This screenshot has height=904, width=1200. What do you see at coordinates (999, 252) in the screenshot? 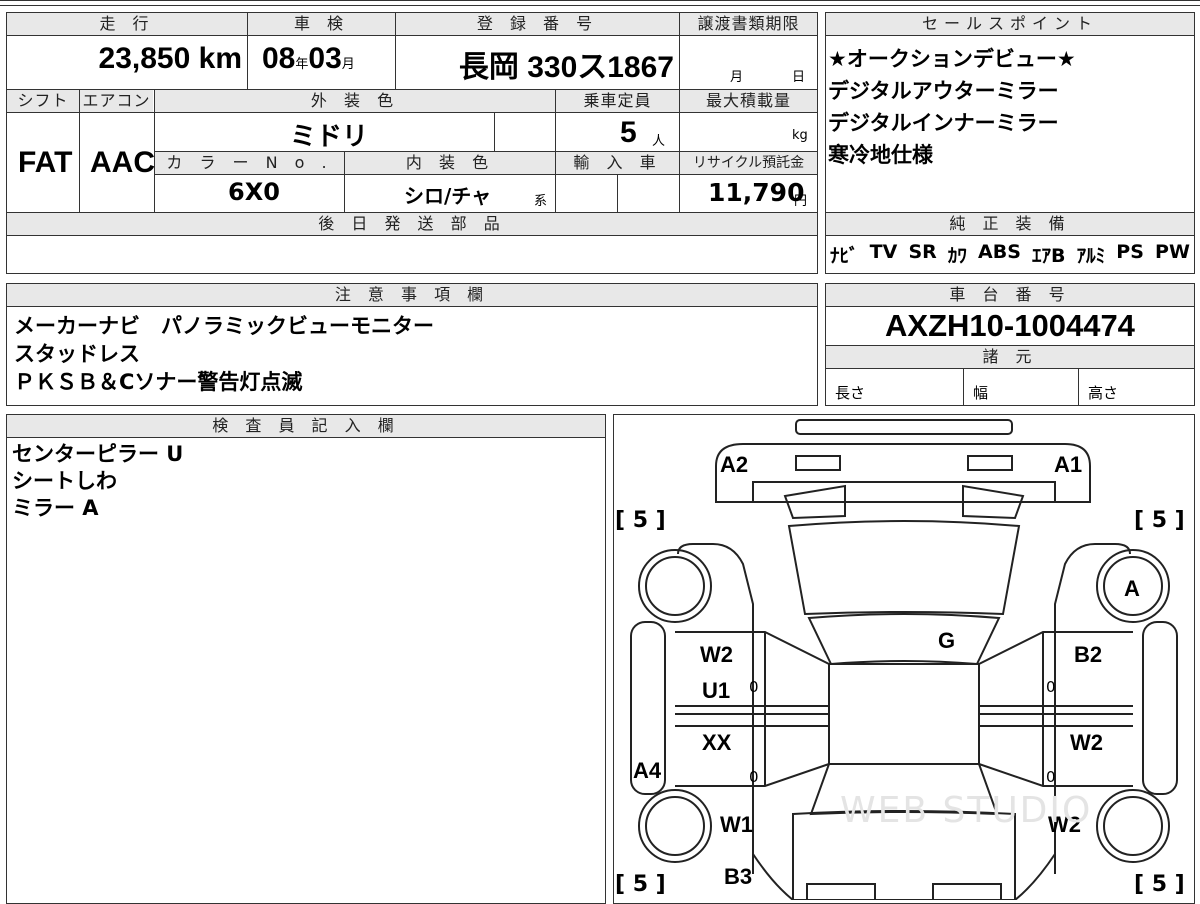
I see `equipment-item: ABS` at bounding box center [999, 252].